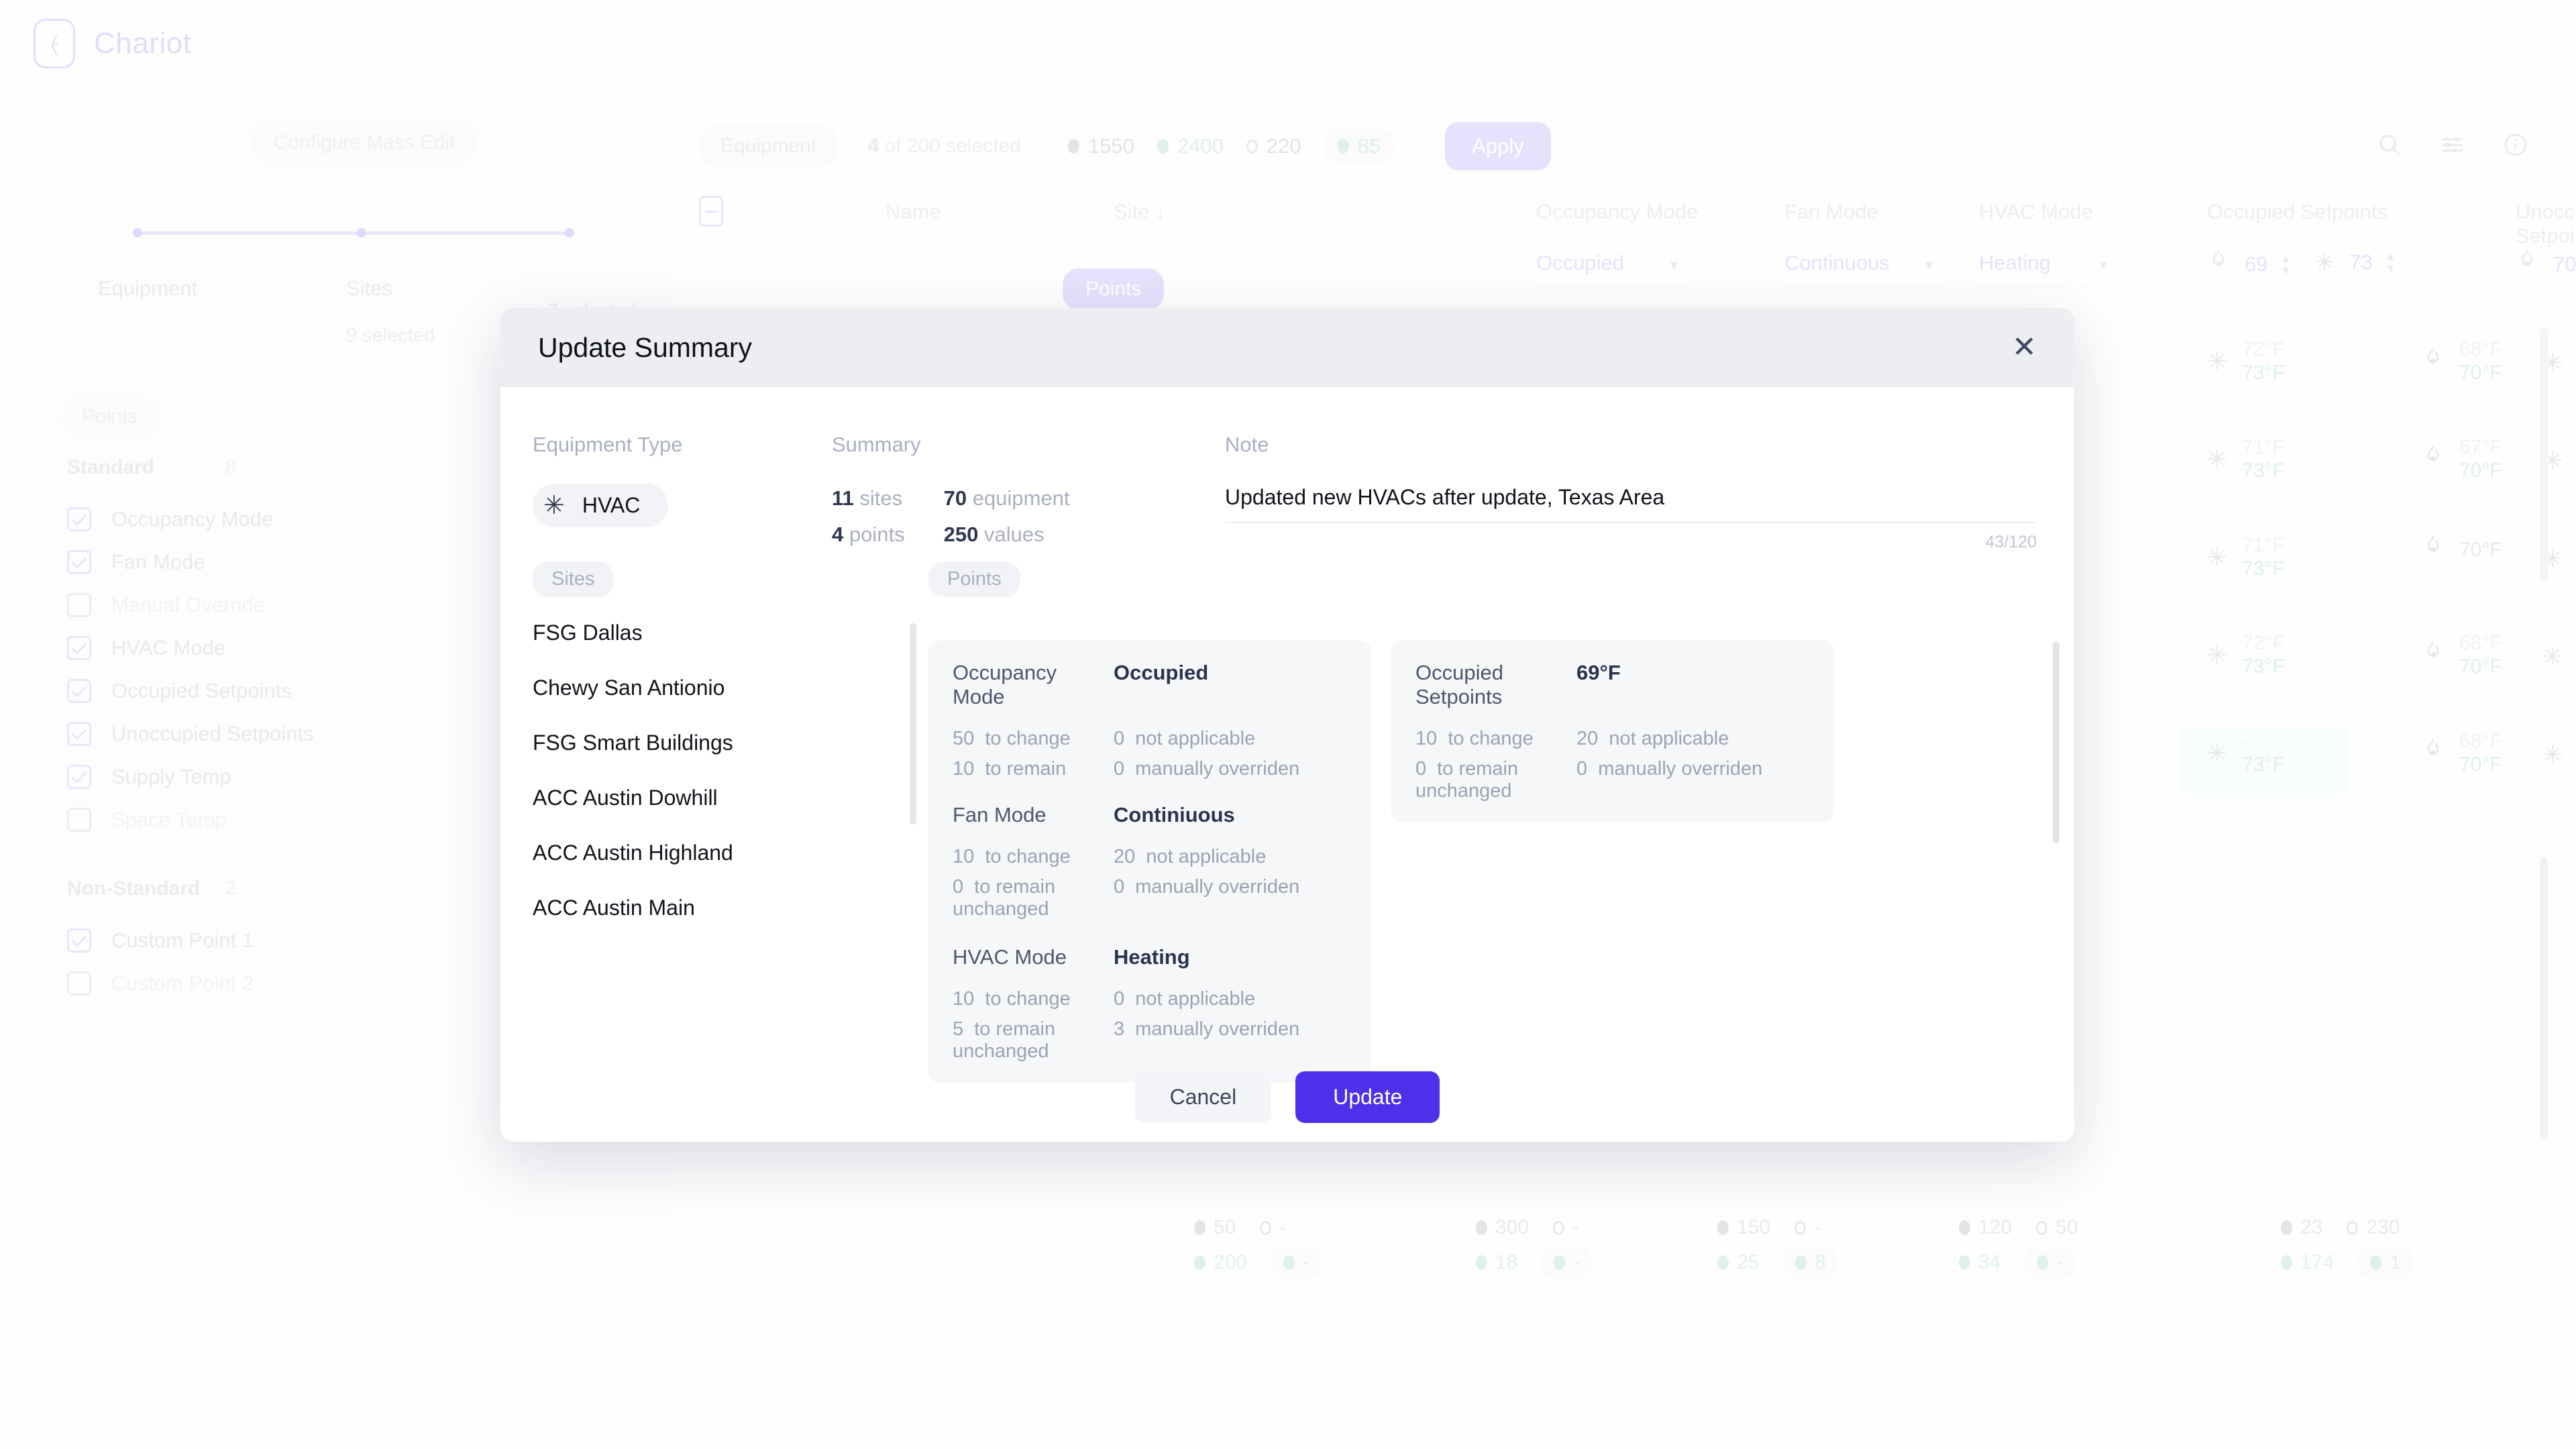  What do you see at coordinates (876, 444) in the screenshot?
I see `summary-label: Summary` at bounding box center [876, 444].